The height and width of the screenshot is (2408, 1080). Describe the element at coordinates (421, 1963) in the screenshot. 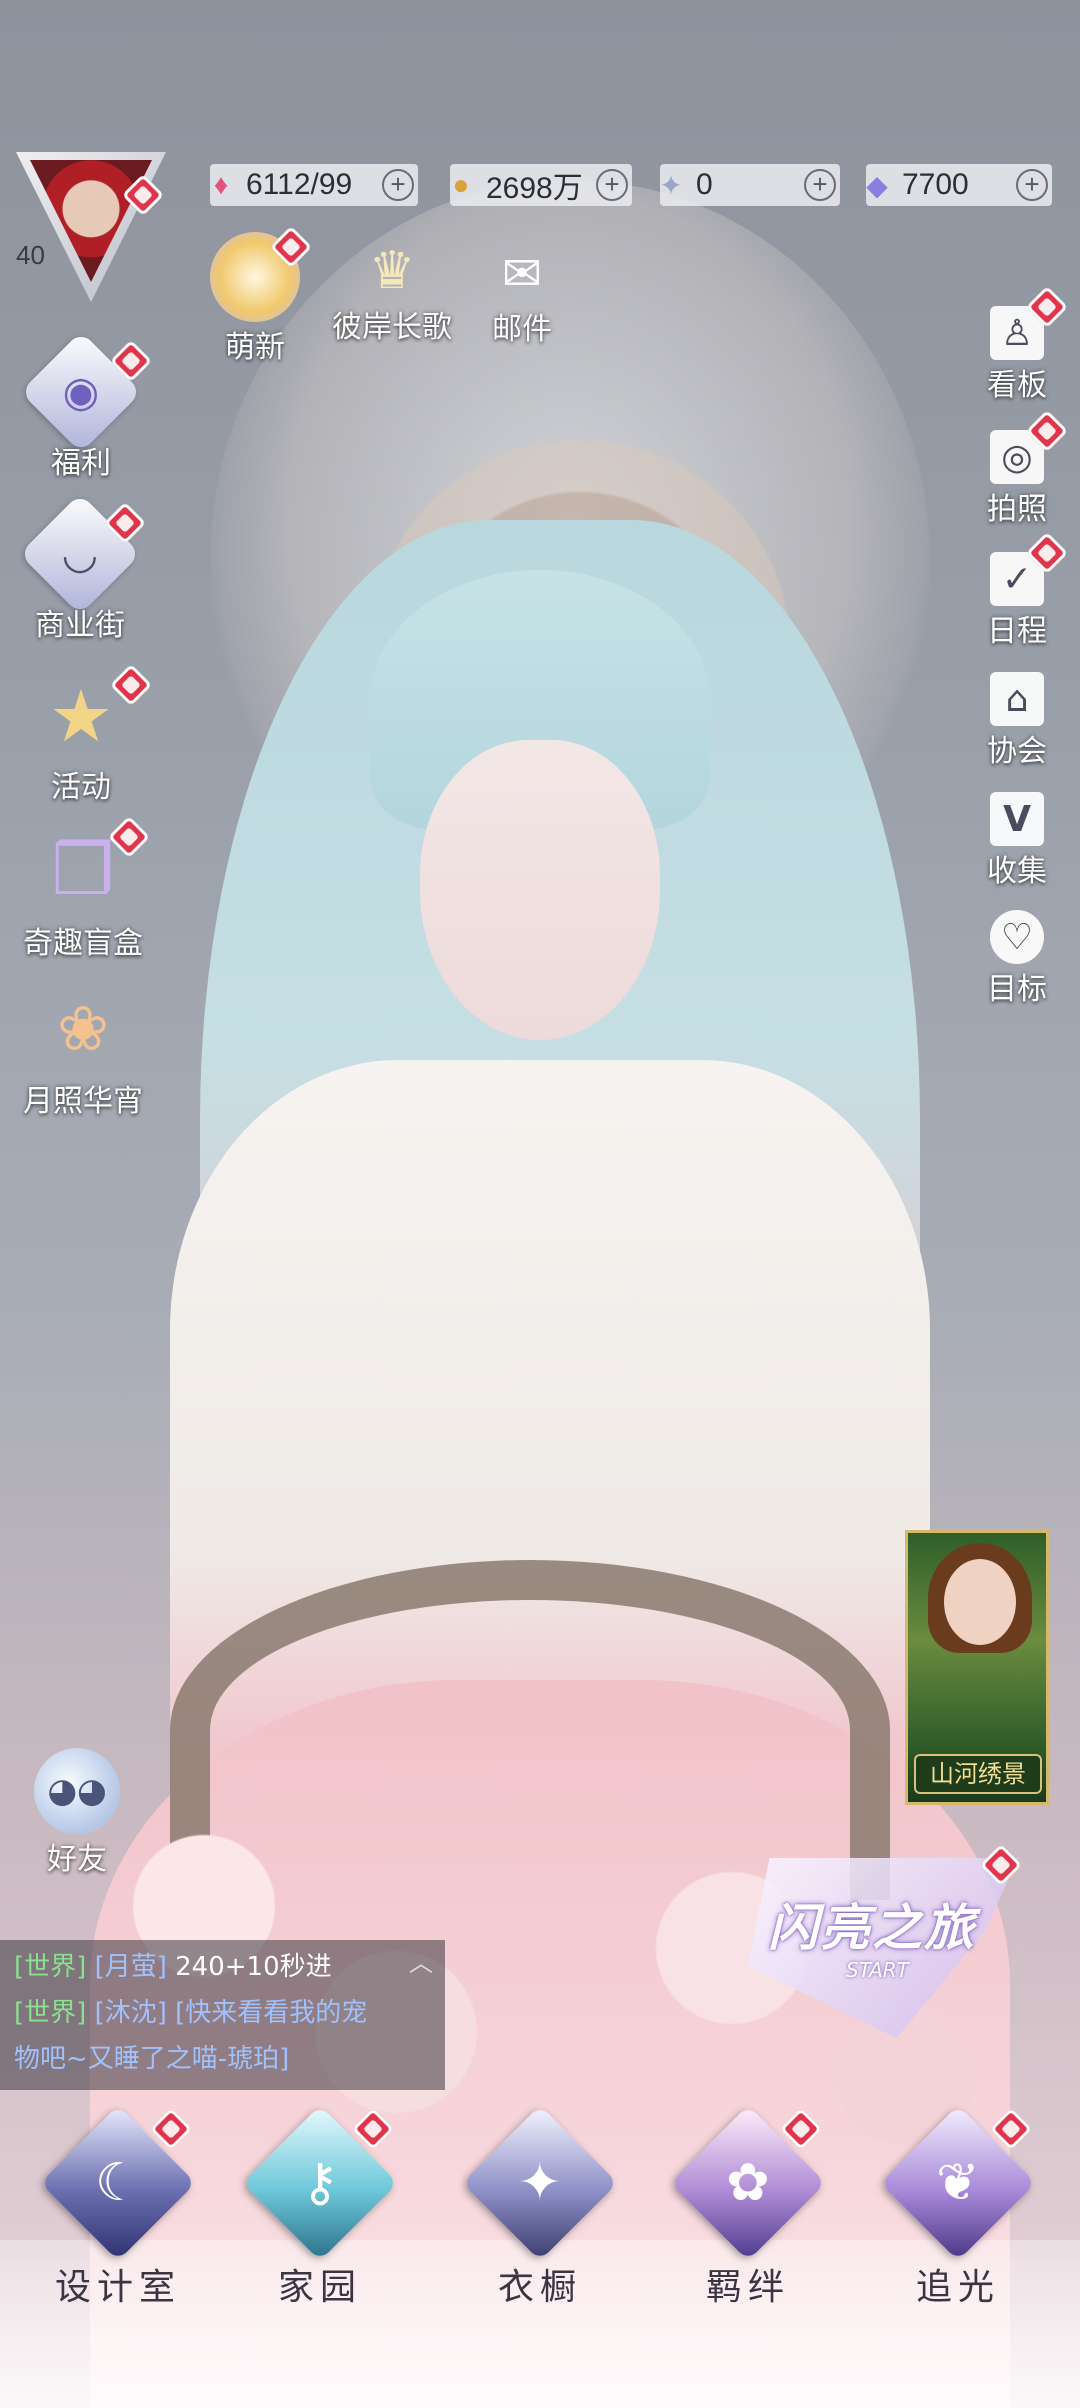

I see `chevron-up-icon: ︿` at that location.